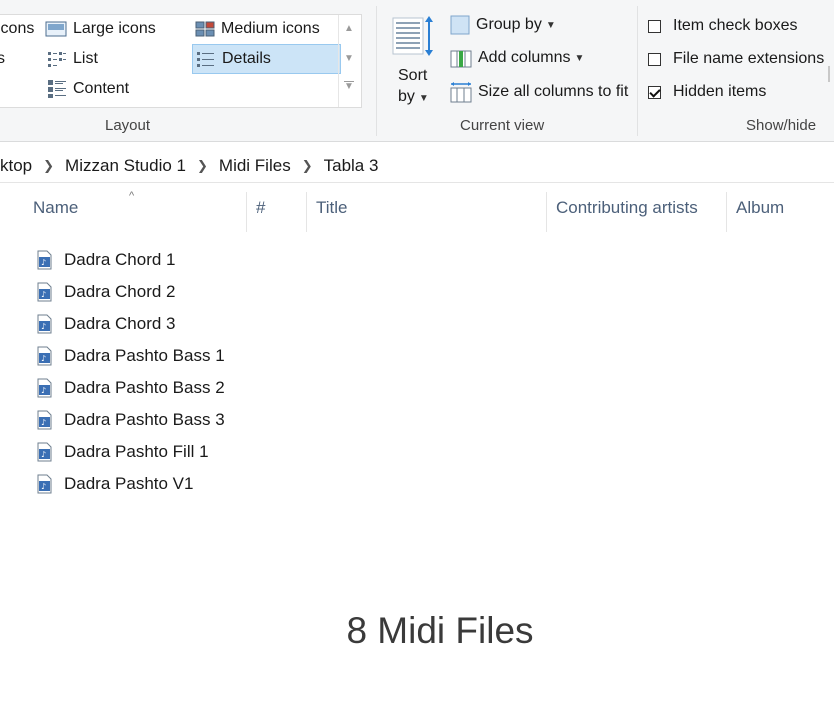 This screenshot has width=834, height=704. What do you see at coordinates (120, 291) in the screenshot?
I see `file-name: Dadra Chord 2` at bounding box center [120, 291].